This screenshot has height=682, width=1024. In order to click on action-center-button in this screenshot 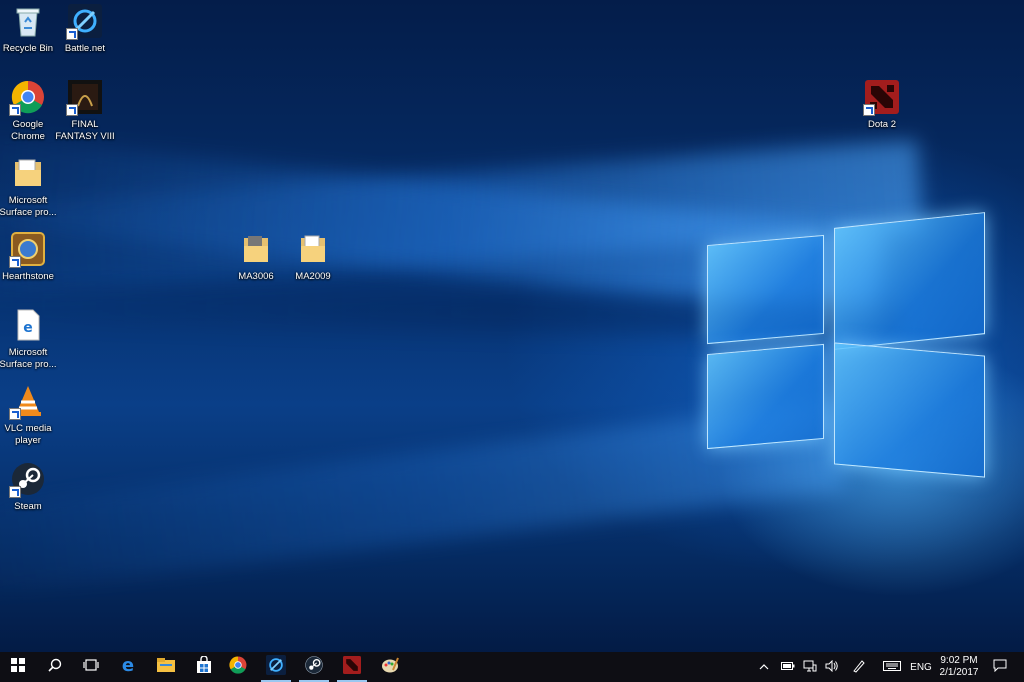, I will do `click(1000, 667)`.